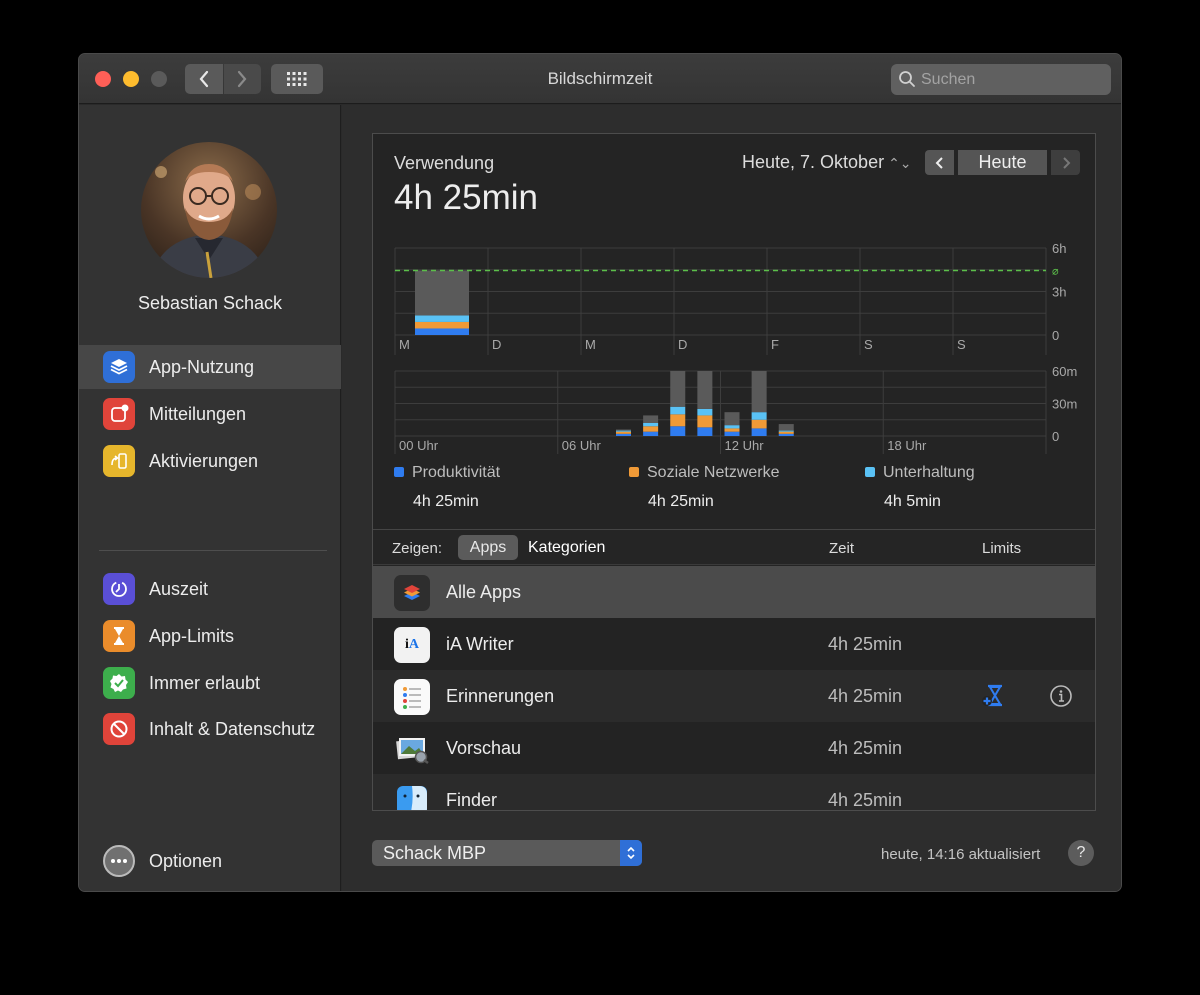  What do you see at coordinates (1061, 696) in the screenshot?
I see `info-icon` at bounding box center [1061, 696].